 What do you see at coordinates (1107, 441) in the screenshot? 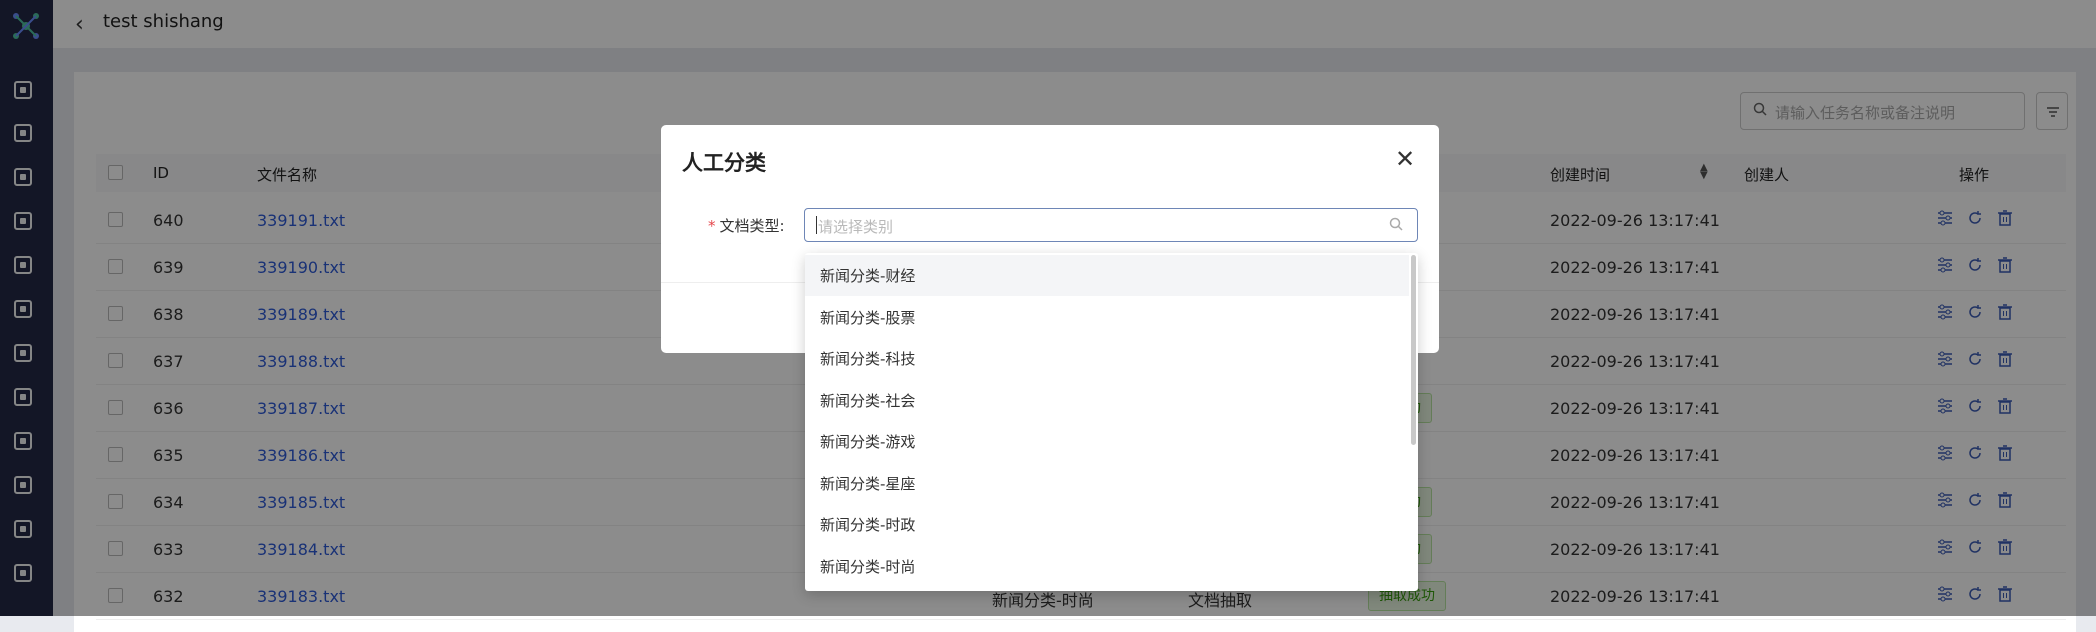
I see `dropdown-option: 新闻分类-游戏` at bounding box center [1107, 441].